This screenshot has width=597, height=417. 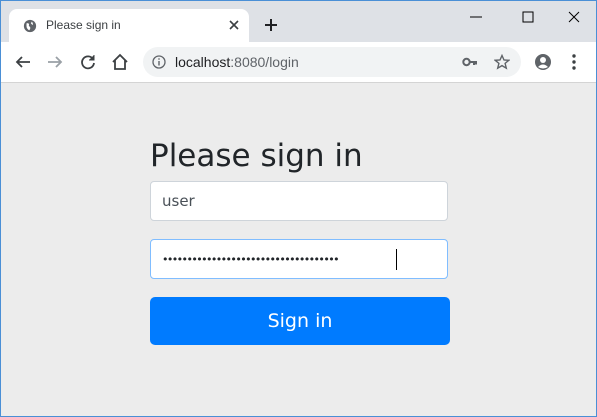 What do you see at coordinates (396, 259) in the screenshot?
I see `text-caret` at bounding box center [396, 259].